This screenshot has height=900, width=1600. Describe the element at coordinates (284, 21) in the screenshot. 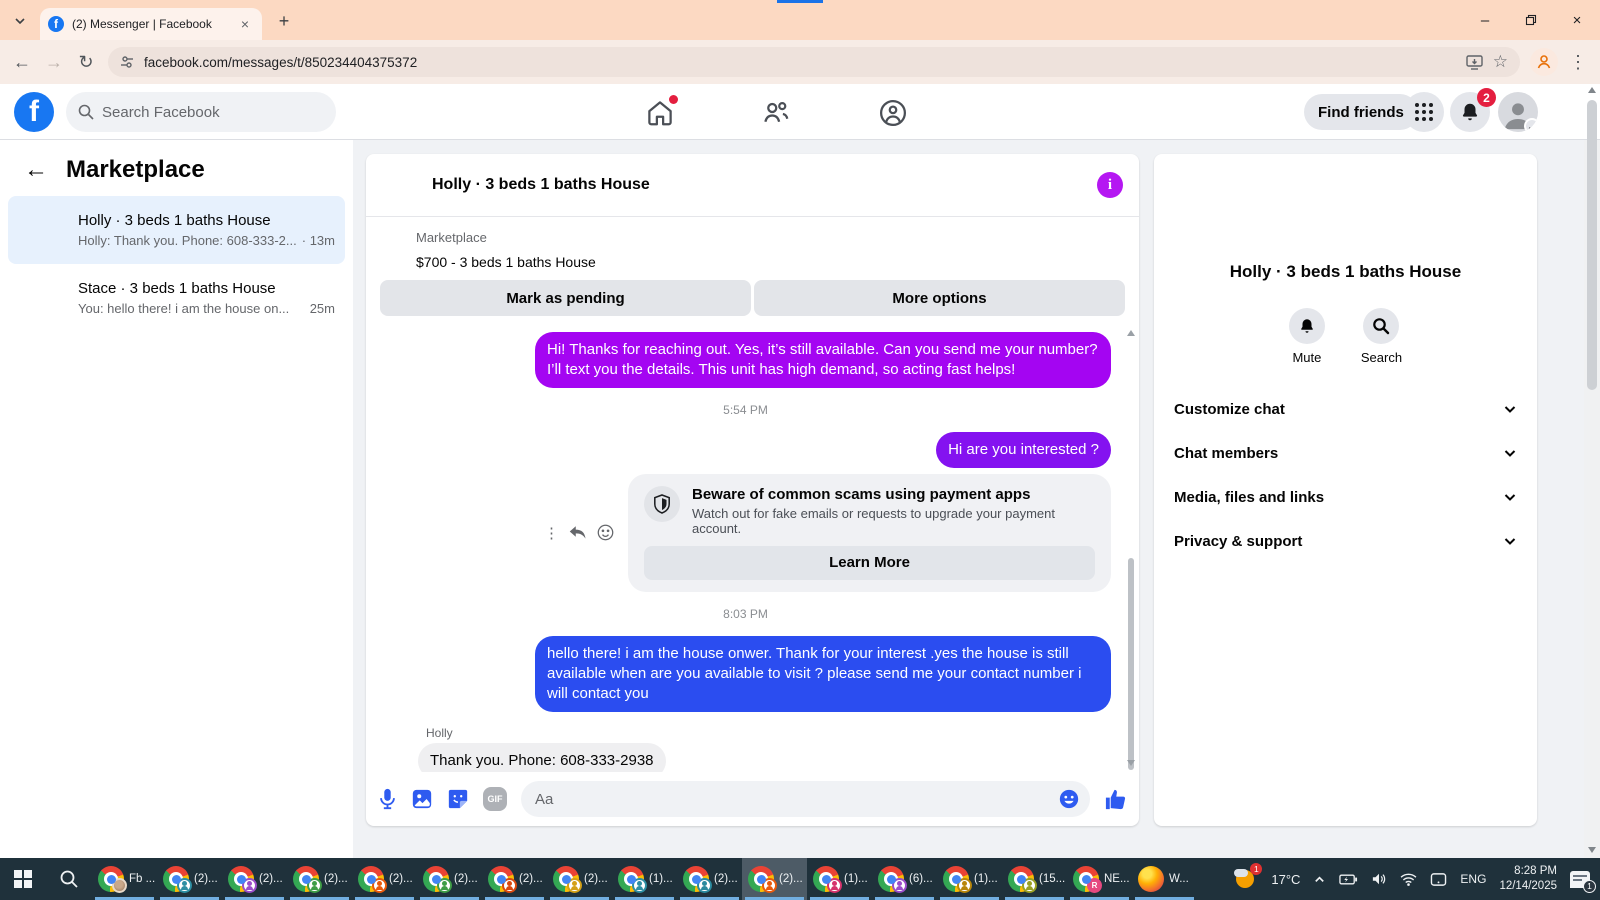

I see `new-tab-button: +` at that location.